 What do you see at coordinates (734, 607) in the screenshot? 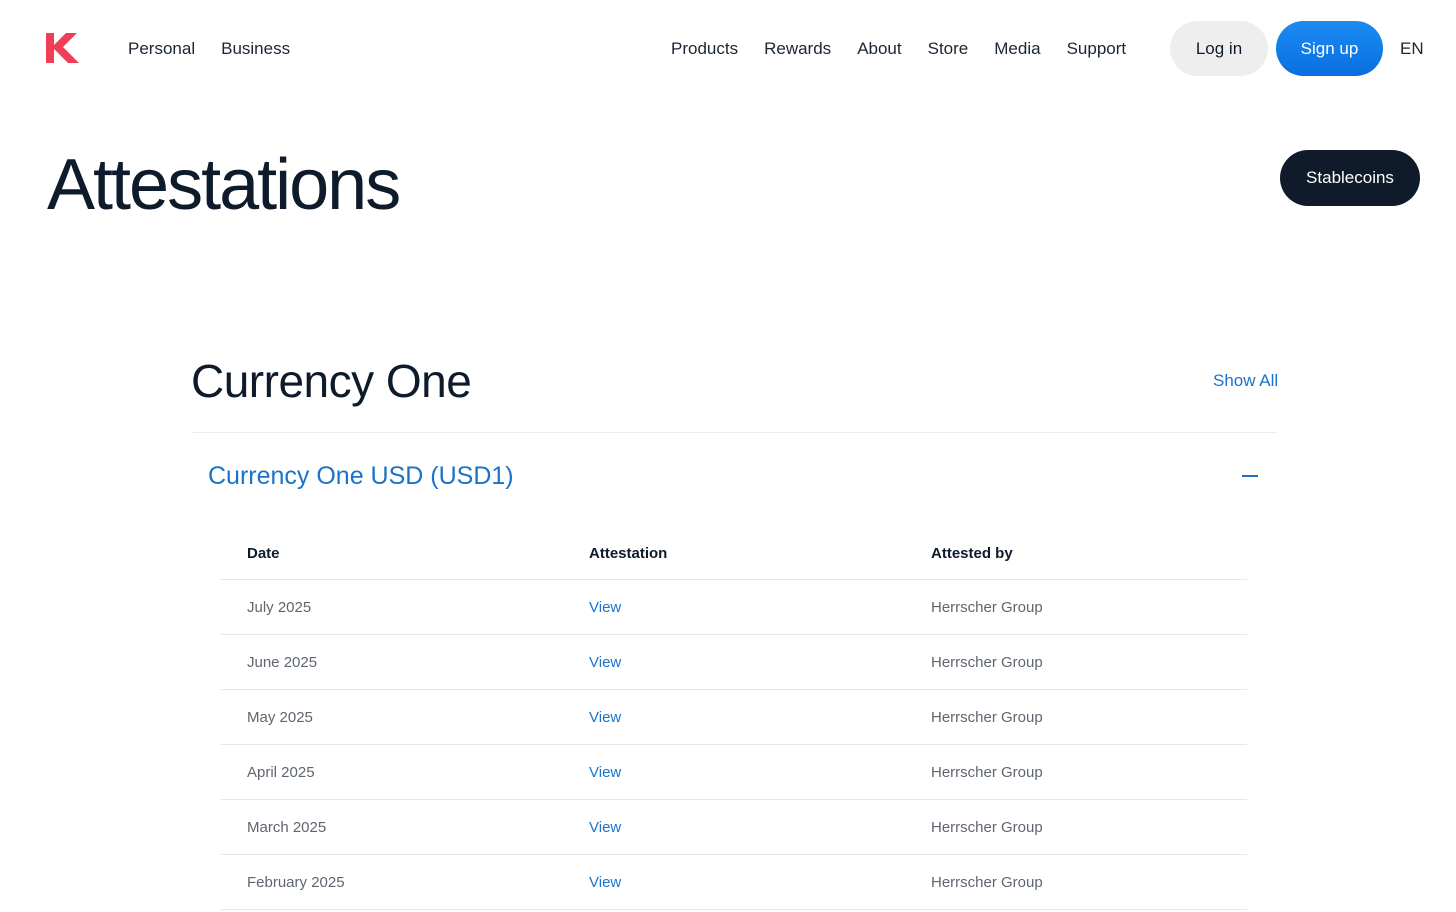
I see `table-row: July 2025 View Herrscher Group` at bounding box center [734, 607].